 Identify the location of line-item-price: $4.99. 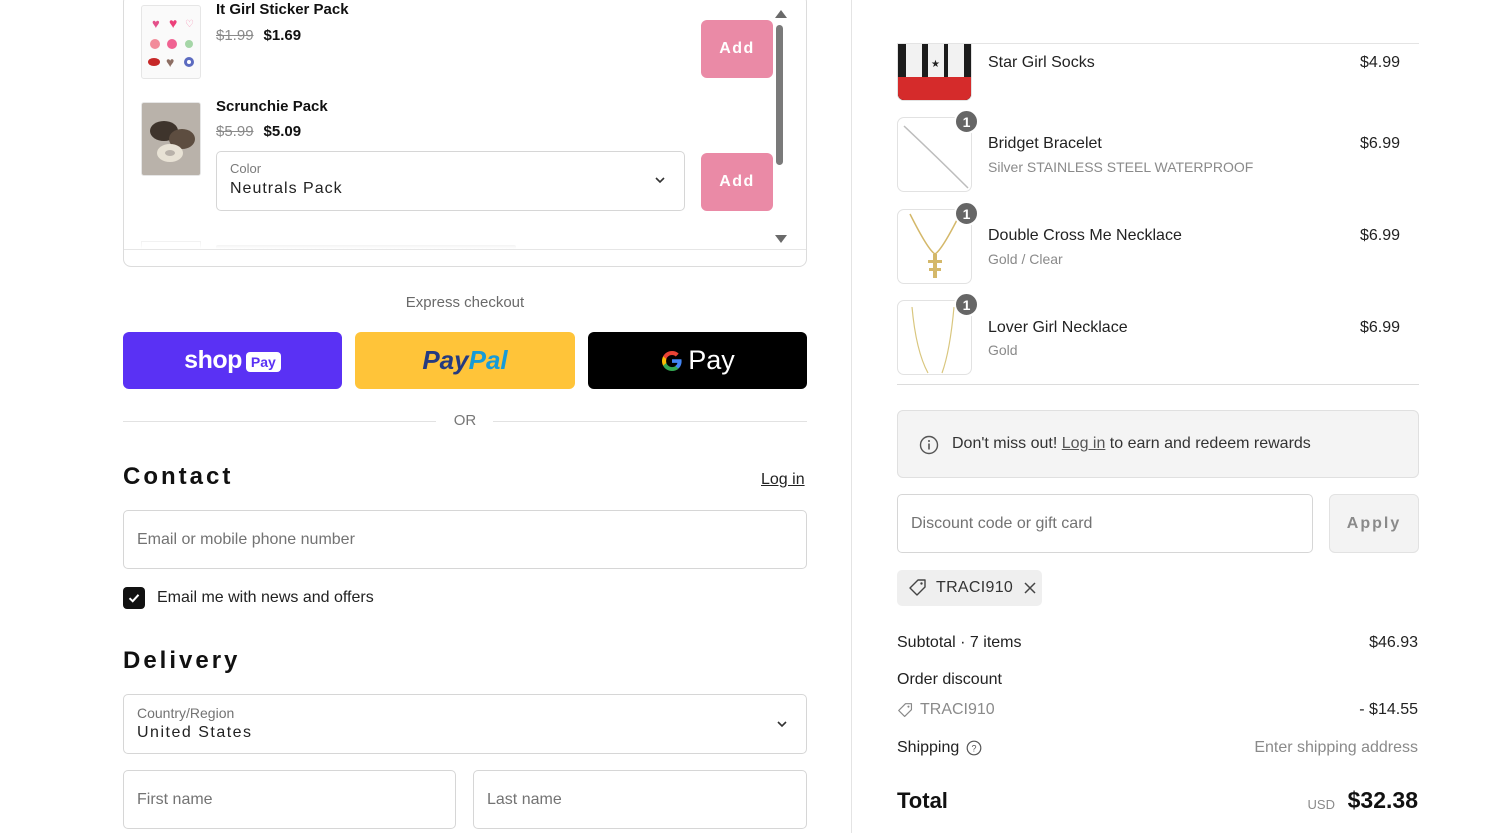
(1379, 62).